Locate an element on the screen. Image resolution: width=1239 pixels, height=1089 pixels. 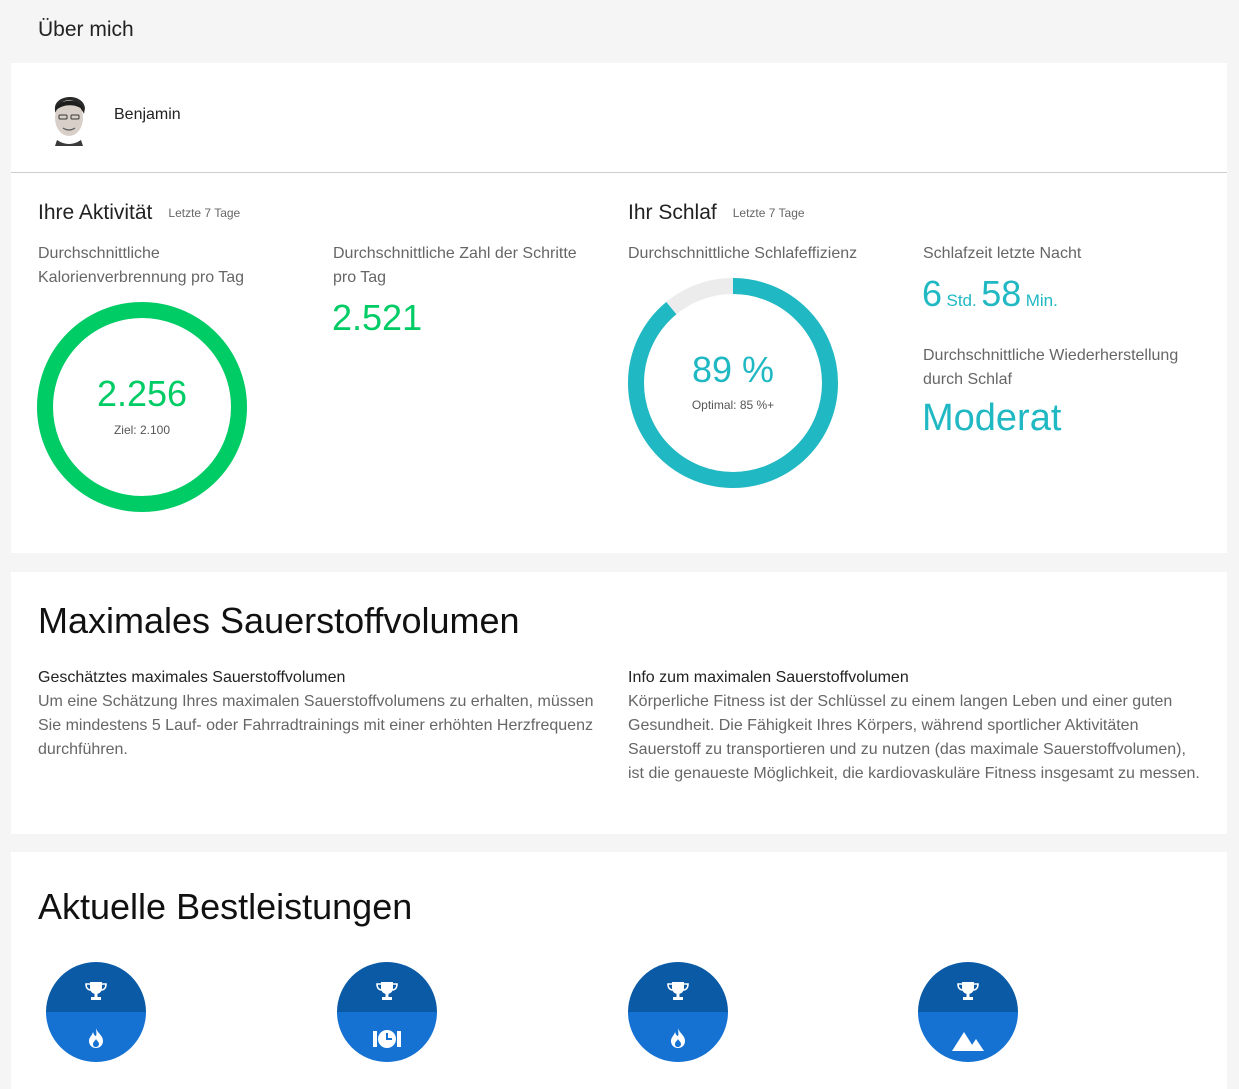
records-title: Aktuelle Bestleistungen is located at coordinates (225, 906).